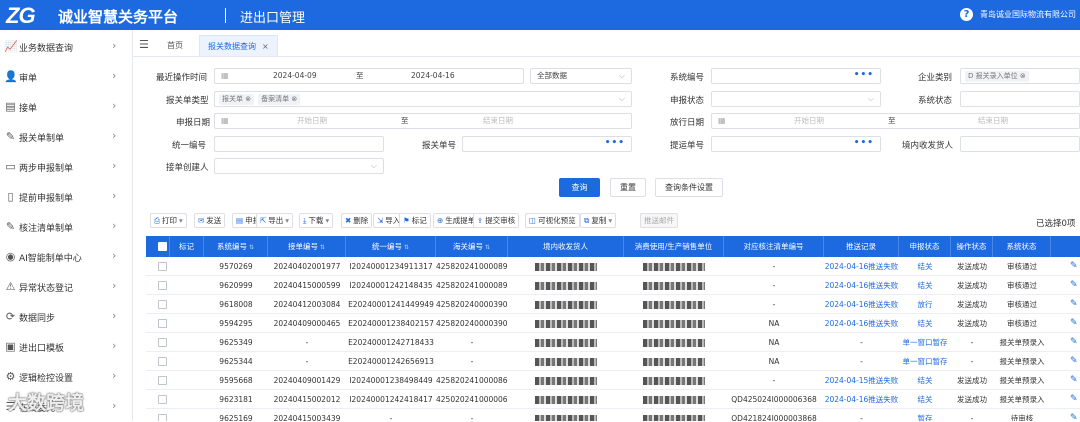 The image size is (1080, 422). What do you see at coordinates (299, 166) in the screenshot?
I see `creator-select: ⌵` at bounding box center [299, 166].